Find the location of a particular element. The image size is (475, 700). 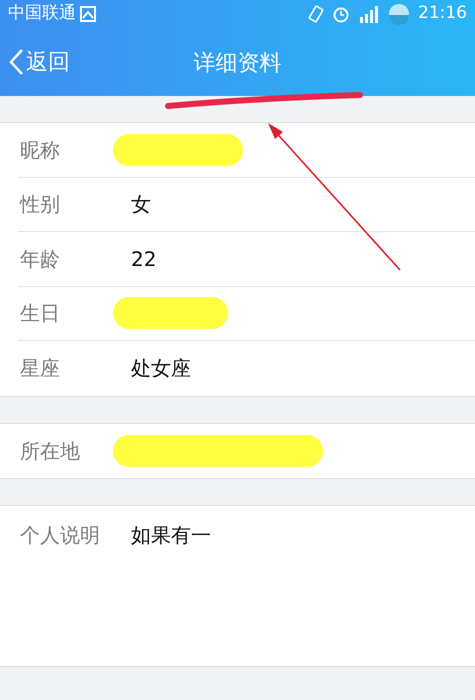

field-label: 年龄 is located at coordinates (40, 259).